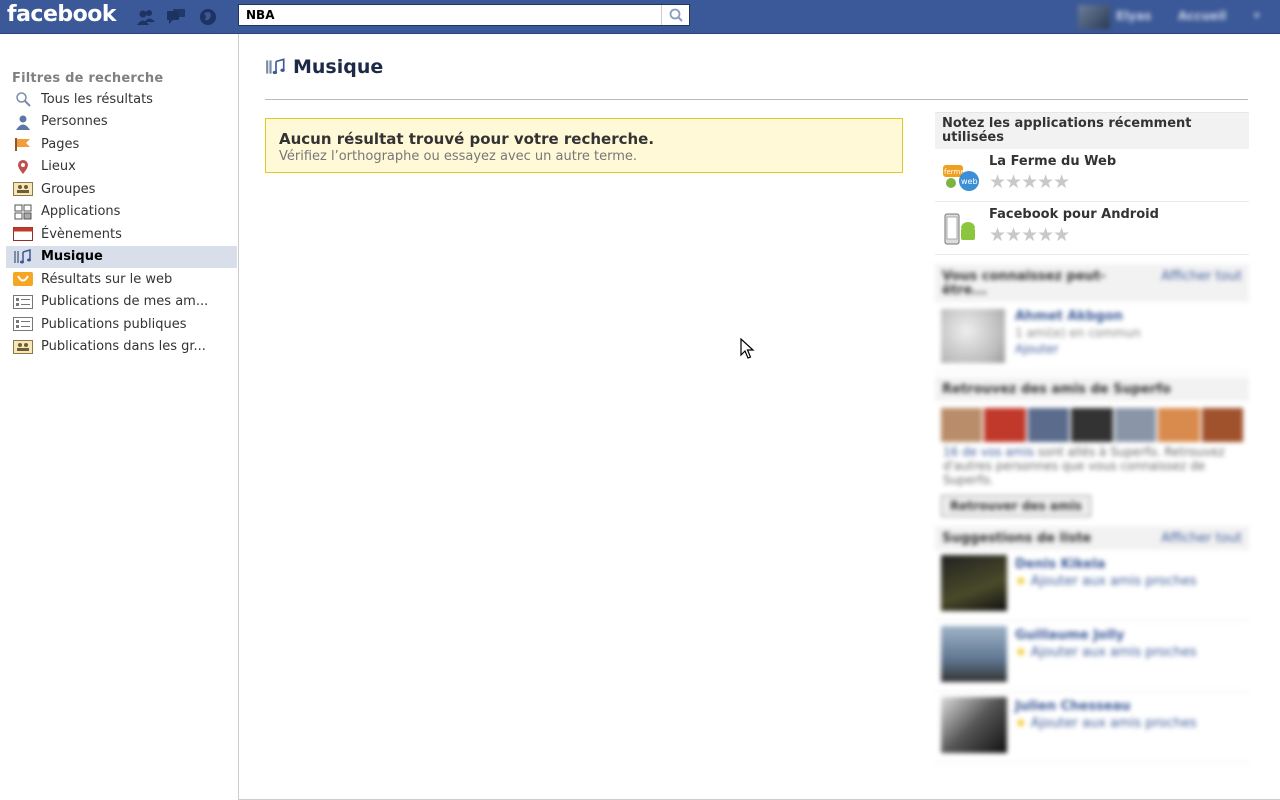  I want to click on filter-public-posts: Publications publiques, so click(121, 324).